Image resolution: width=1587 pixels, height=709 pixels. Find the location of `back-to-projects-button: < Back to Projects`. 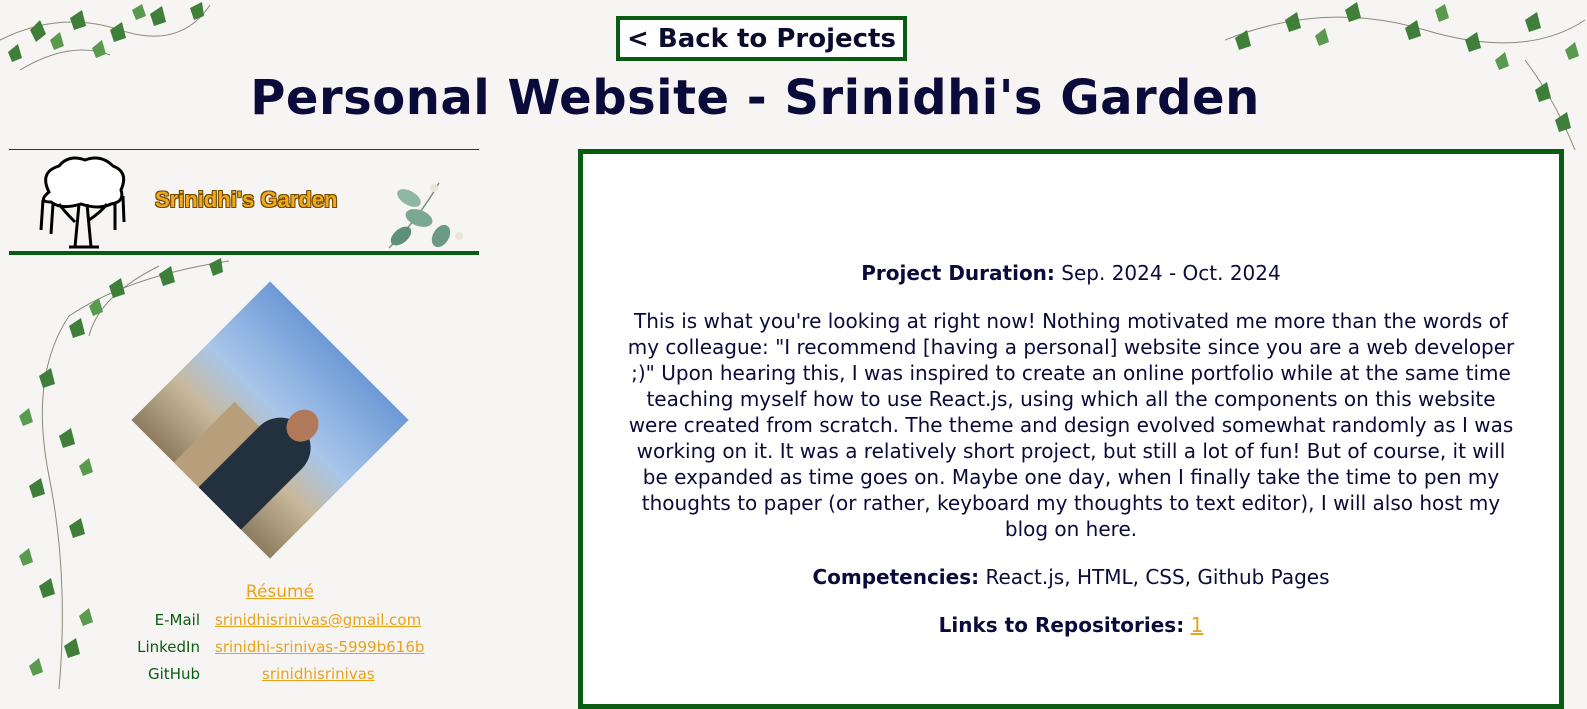

back-to-projects-button: < Back to Projects is located at coordinates (761, 38).